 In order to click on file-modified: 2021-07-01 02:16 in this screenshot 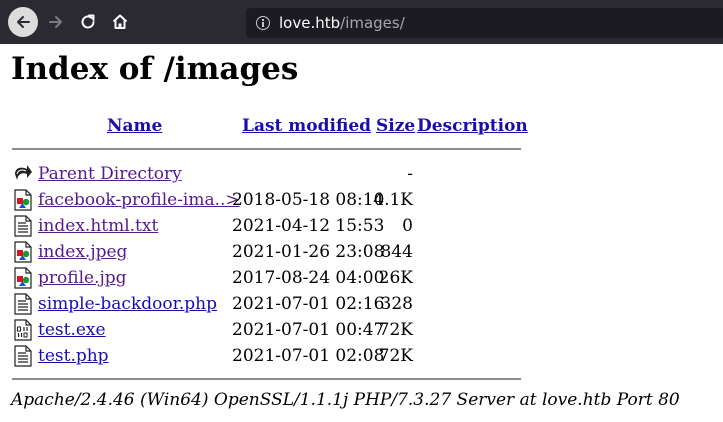, I will do `click(308, 304)`.